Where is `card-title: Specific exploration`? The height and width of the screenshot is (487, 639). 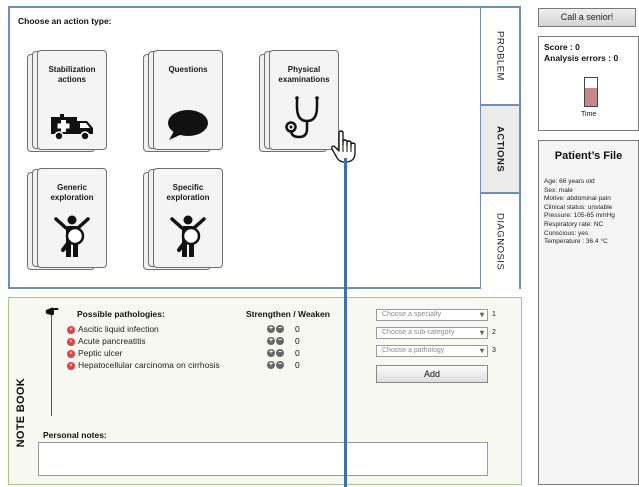 card-title: Specific exploration is located at coordinates (188, 192).